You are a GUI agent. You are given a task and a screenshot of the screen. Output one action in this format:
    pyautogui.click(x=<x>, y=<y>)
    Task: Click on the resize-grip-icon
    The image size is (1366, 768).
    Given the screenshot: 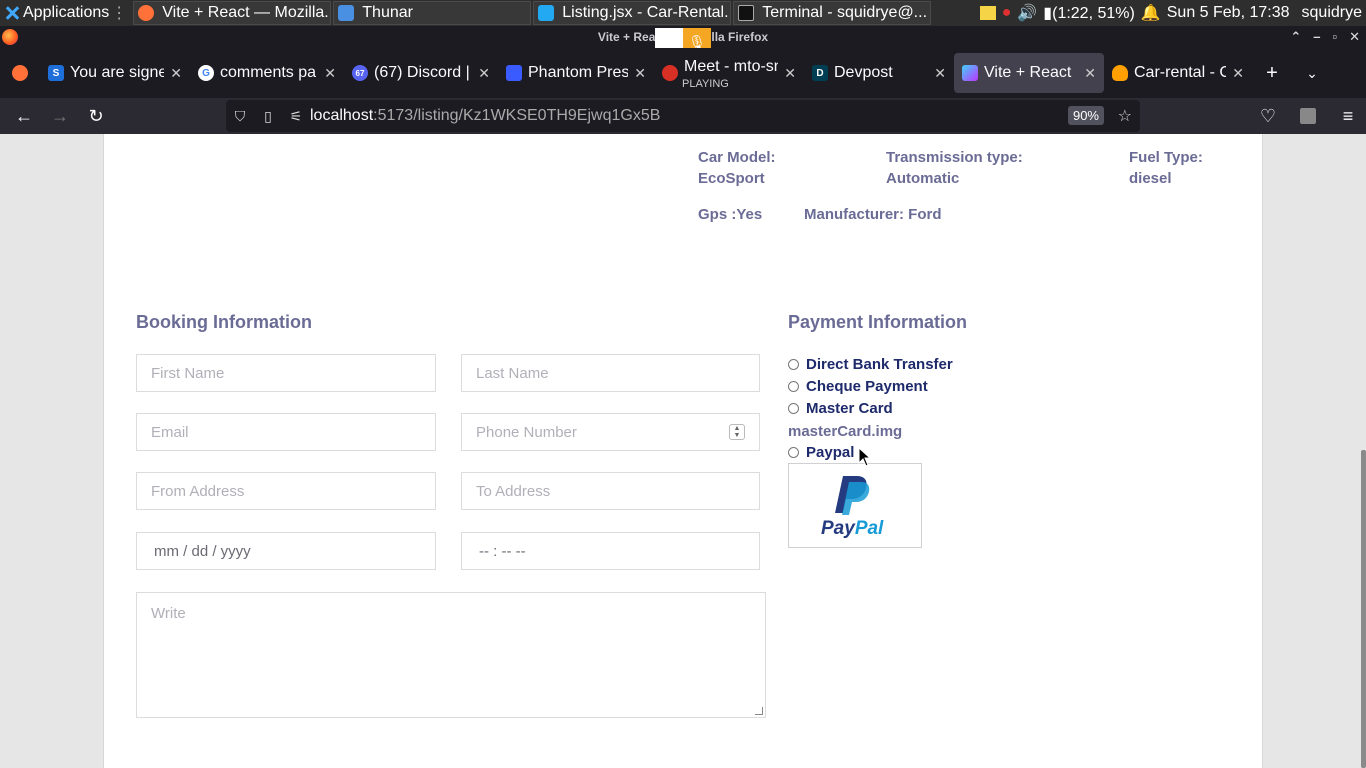 What is the action you would take?
    pyautogui.click(x=759, y=711)
    